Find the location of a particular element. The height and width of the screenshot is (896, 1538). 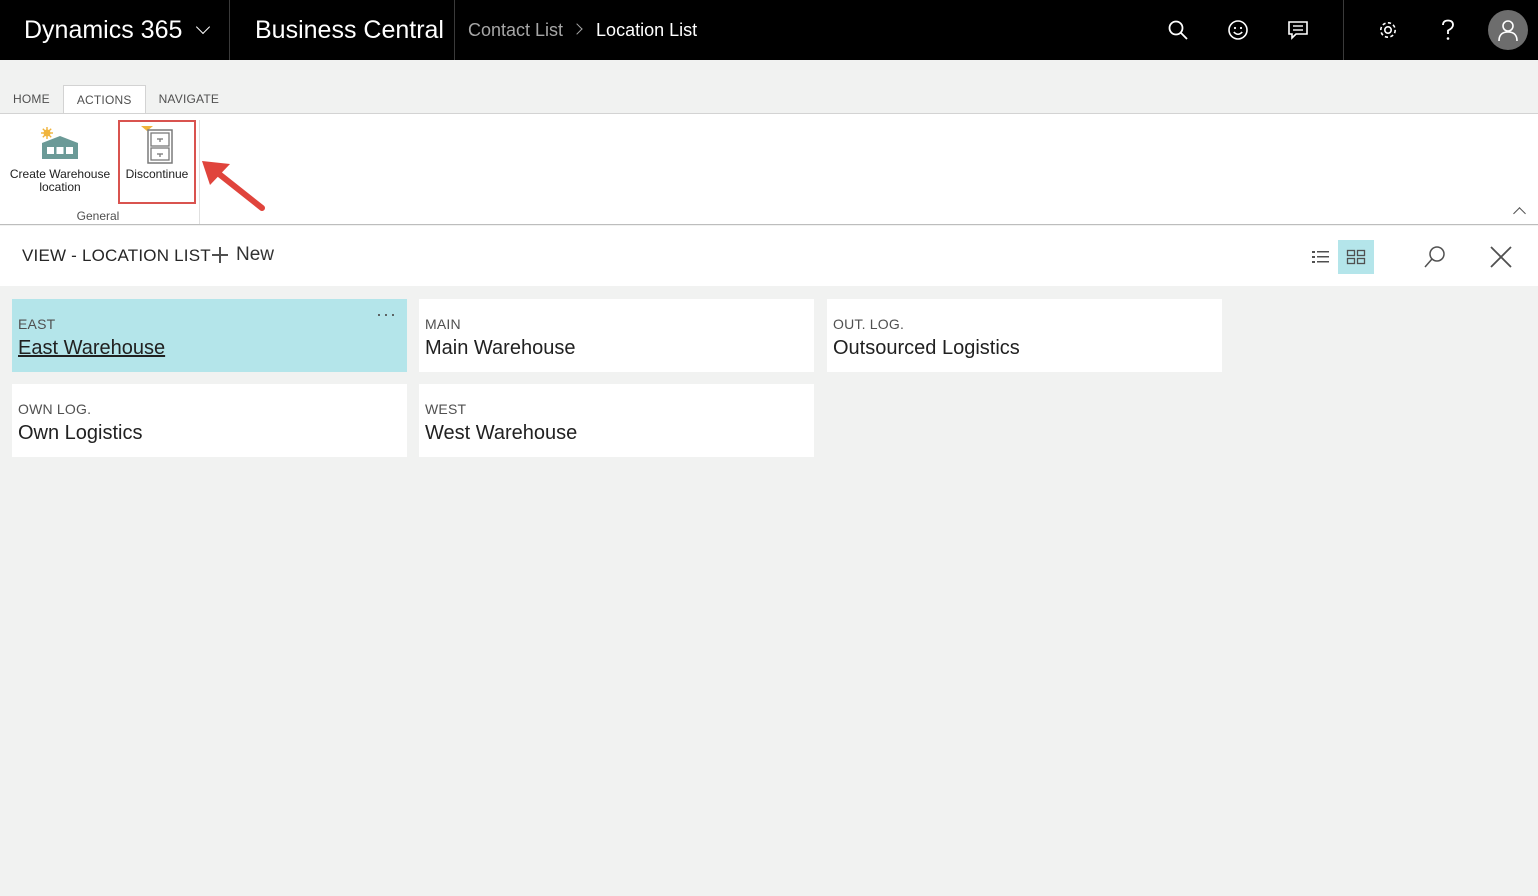

location-tile-main: MAIN Main Warehouse is located at coordinates (616, 335).